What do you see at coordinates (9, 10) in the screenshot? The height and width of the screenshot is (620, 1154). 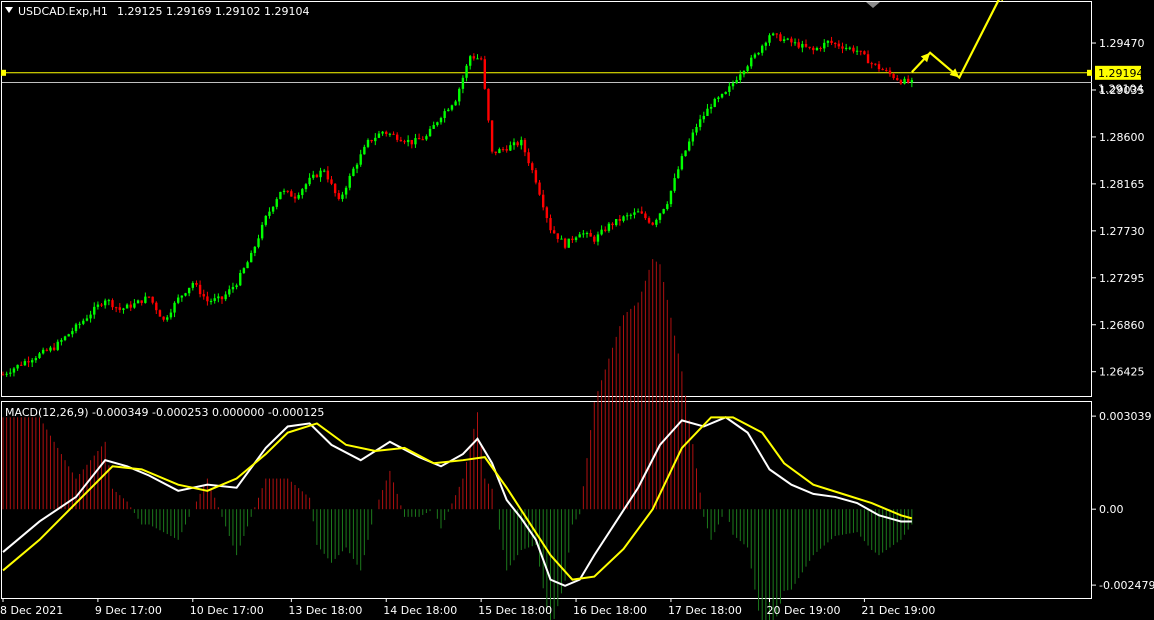 I see `header-menu-triangle-icon` at bounding box center [9, 10].